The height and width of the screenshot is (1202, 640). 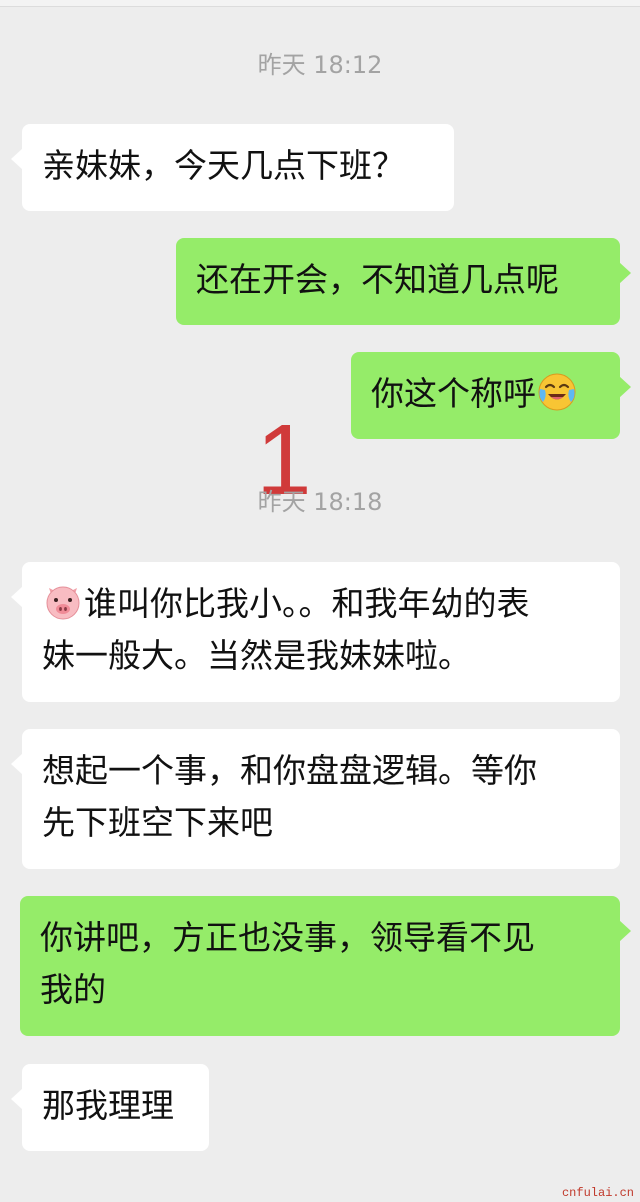 I want to click on message-text-line: 想起一个事，和你盘盘逻辑。等你, so click(x=289, y=770).